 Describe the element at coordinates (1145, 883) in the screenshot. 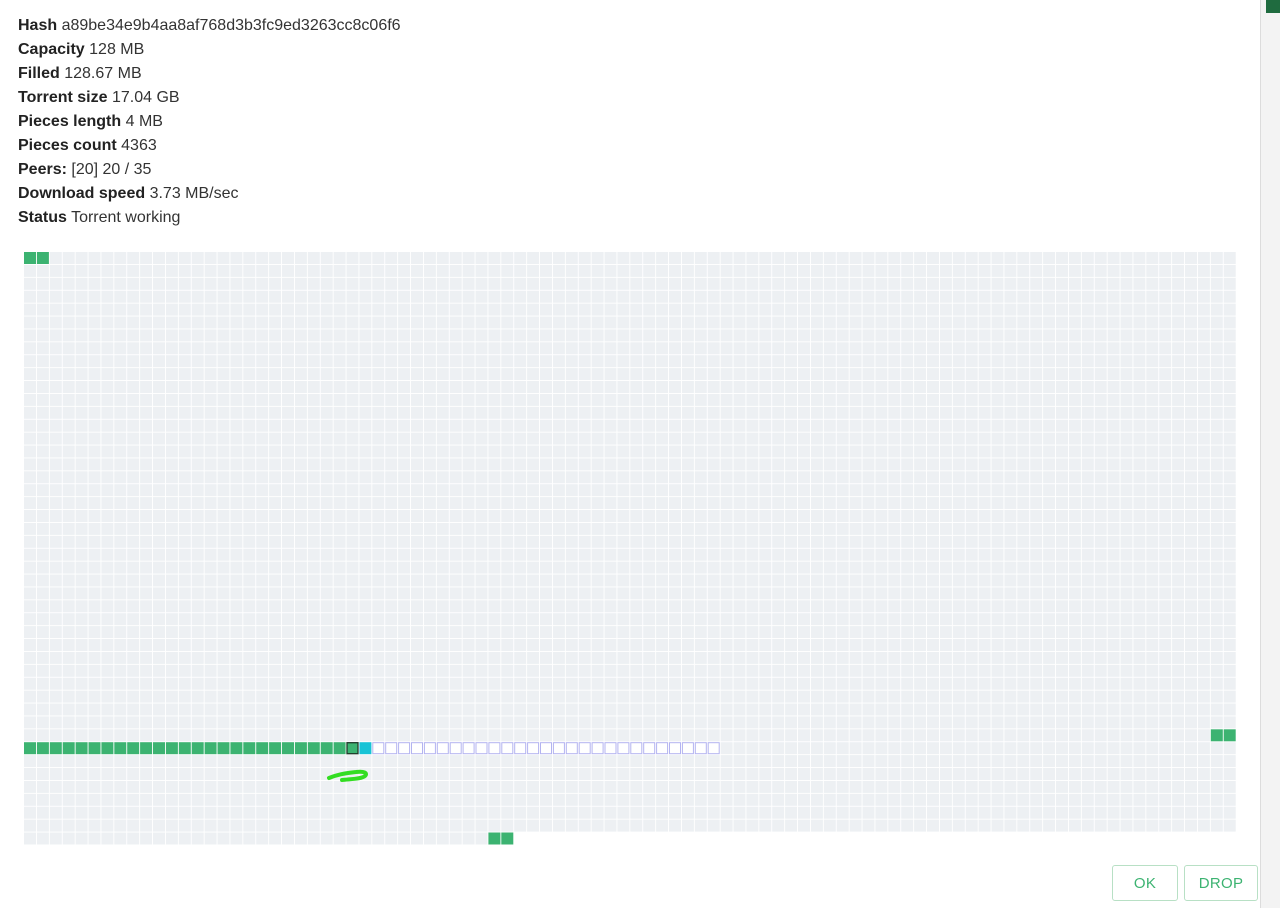

I see `ok-button: OK` at that location.